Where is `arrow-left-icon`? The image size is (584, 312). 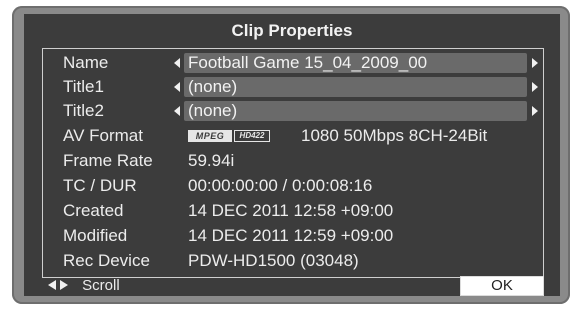
arrow-left-icon is located at coordinates (52, 284).